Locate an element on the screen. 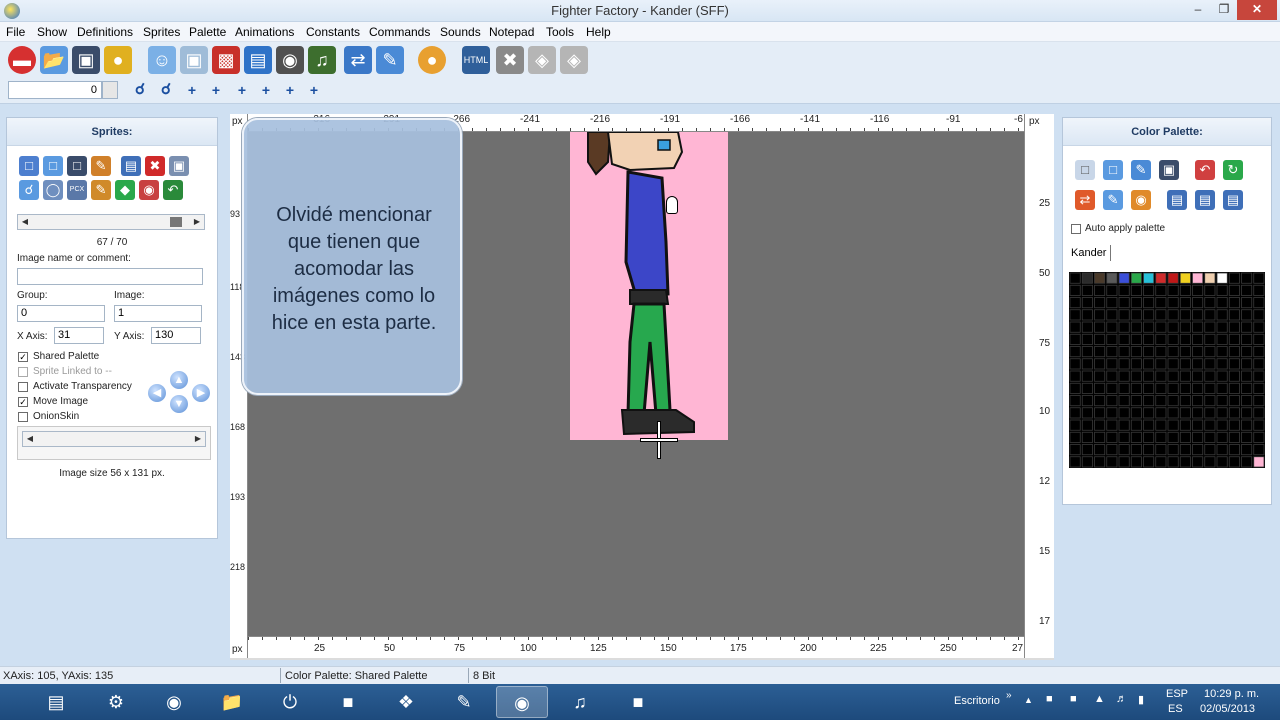  onion-skin-checkbox is located at coordinates (23, 417).